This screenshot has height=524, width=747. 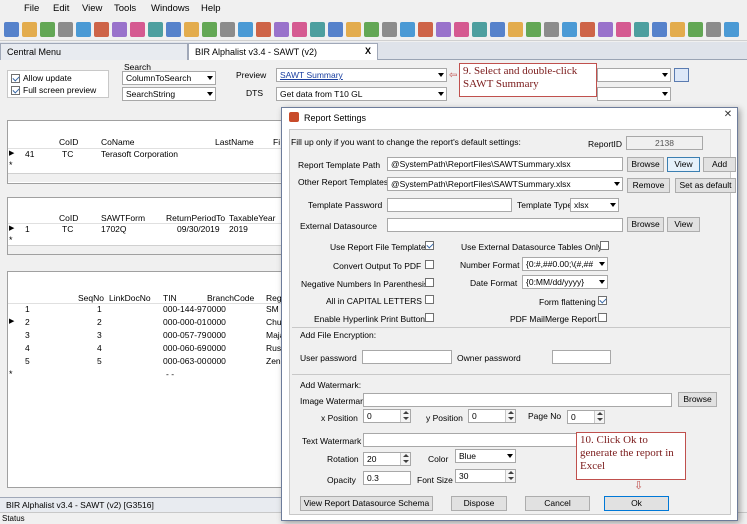 What do you see at coordinates (659, 29) in the screenshot?
I see `filter-icon` at bounding box center [659, 29].